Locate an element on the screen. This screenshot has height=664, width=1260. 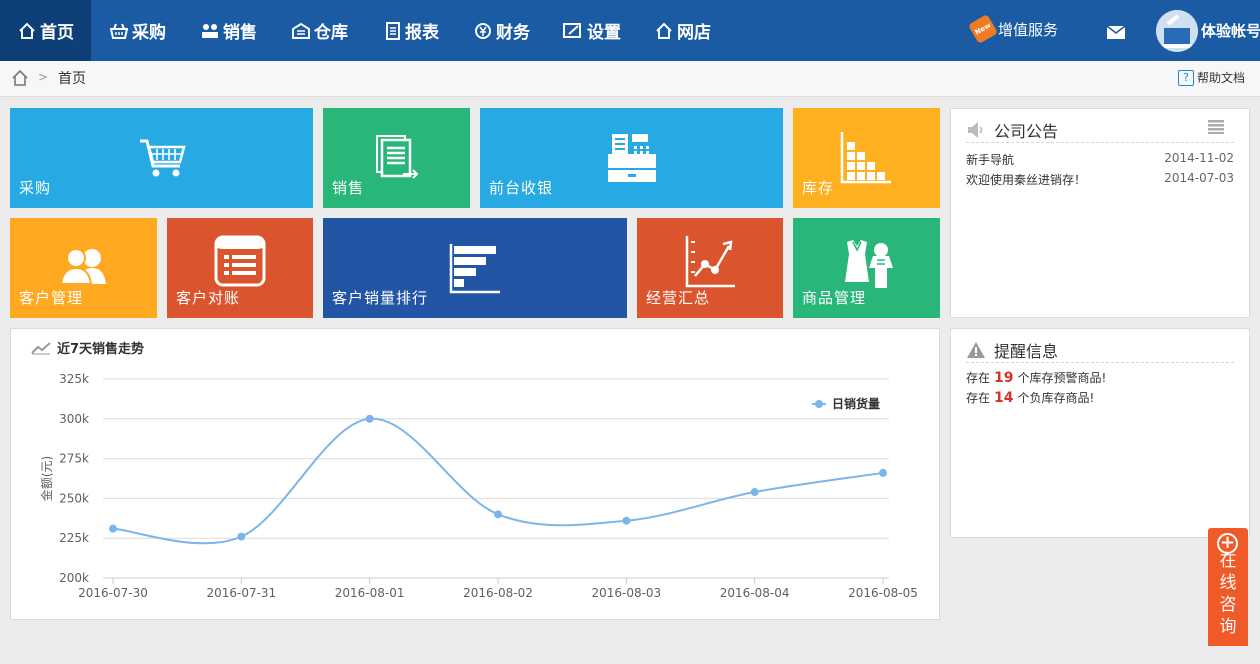
nav-label: 首页 is located at coordinates (57, 33).